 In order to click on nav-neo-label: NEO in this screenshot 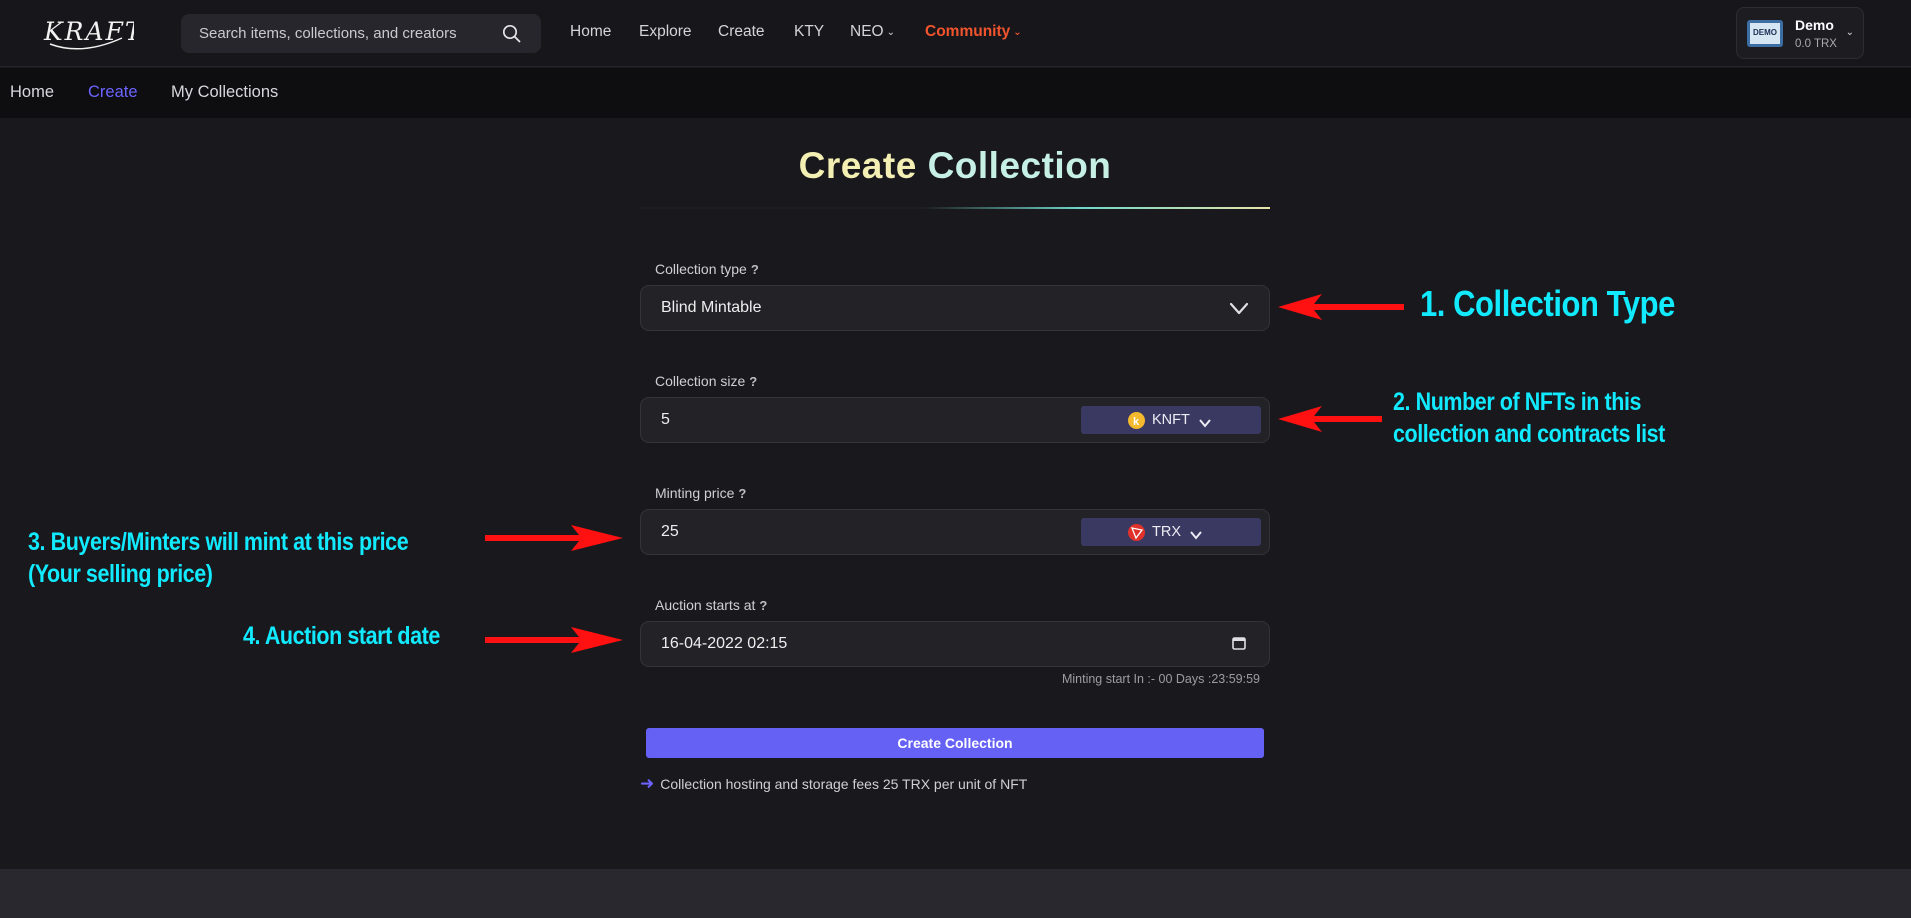, I will do `click(867, 31)`.